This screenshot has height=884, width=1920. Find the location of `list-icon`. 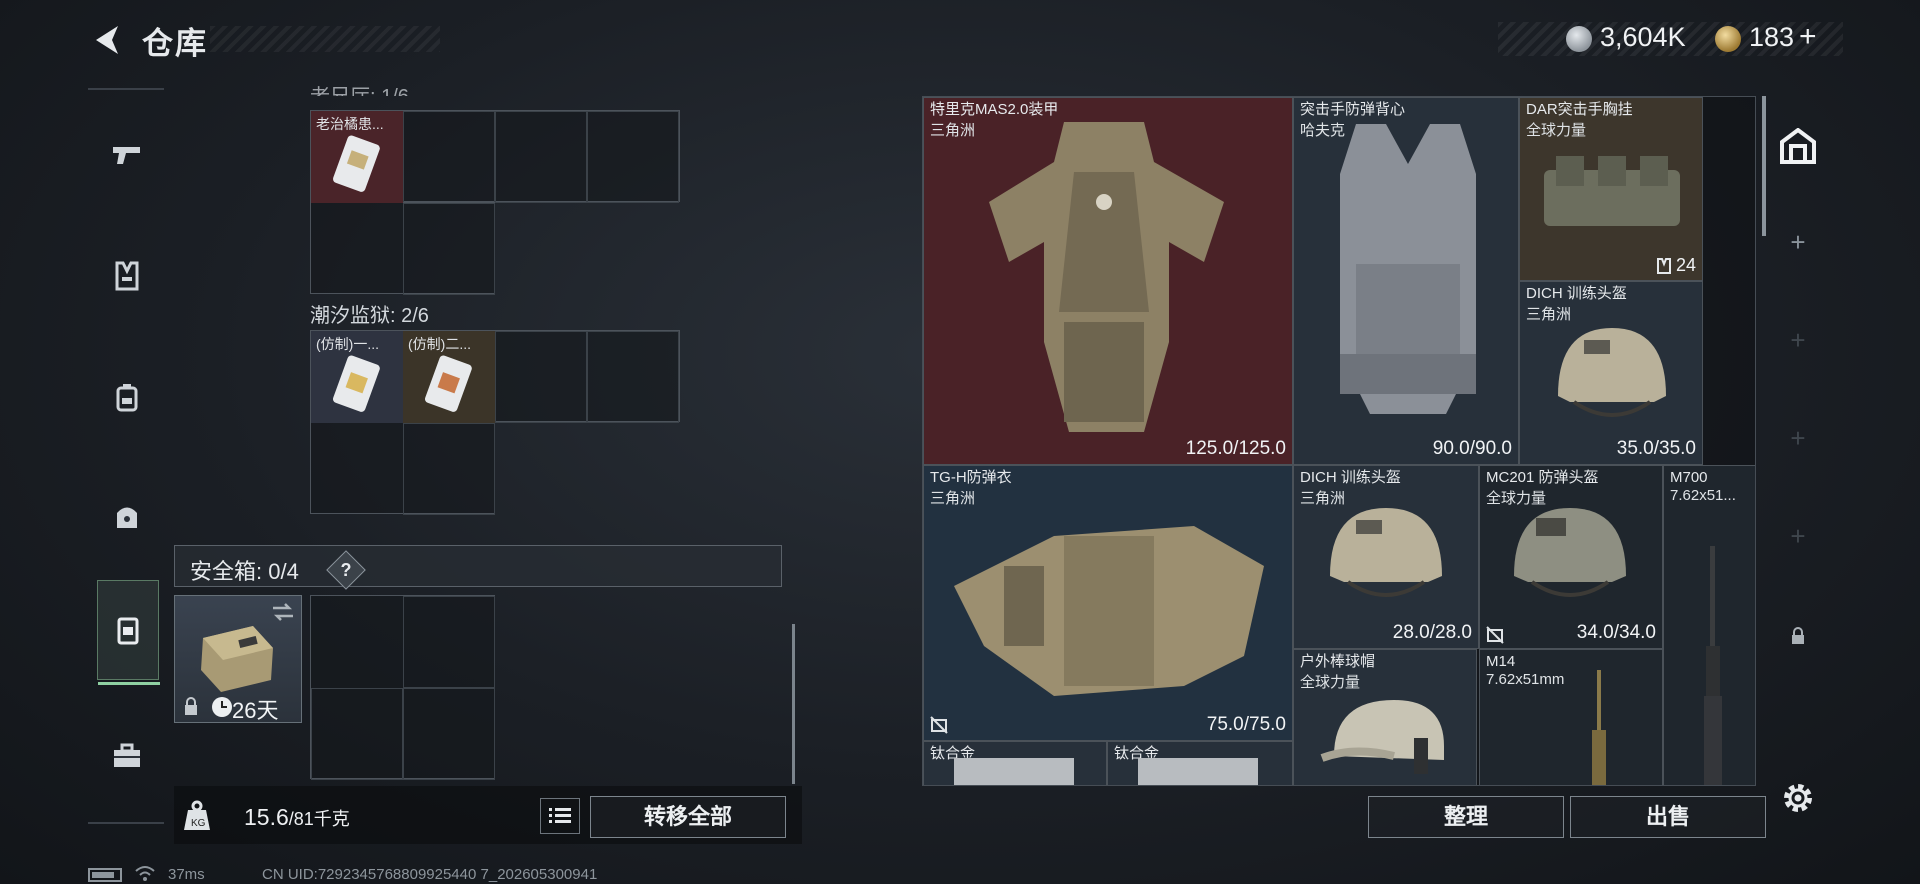

list-icon is located at coordinates (560, 815).